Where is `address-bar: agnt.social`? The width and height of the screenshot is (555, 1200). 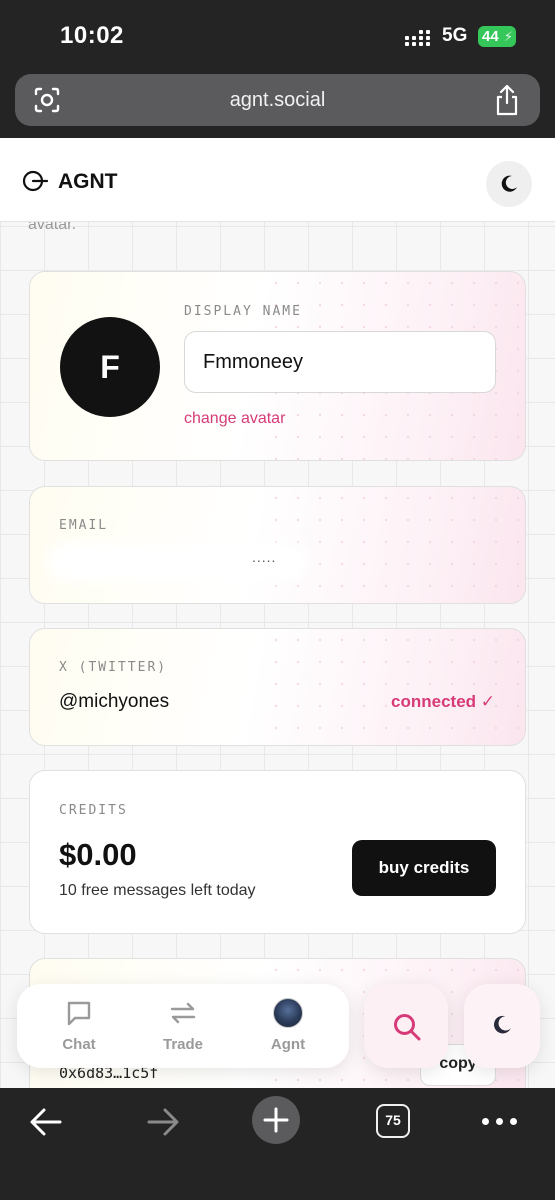
address-bar: agnt.social is located at coordinates (277, 100).